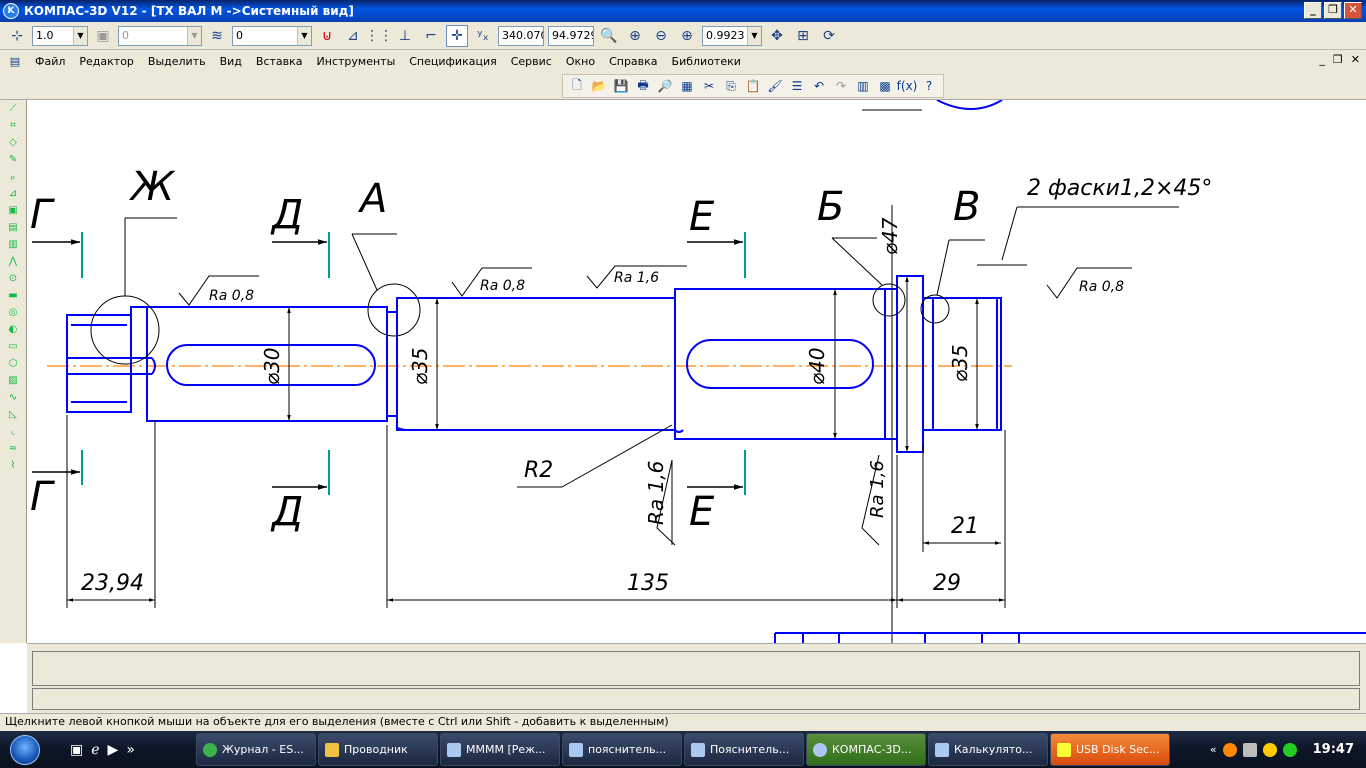 The width and height of the screenshot is (1366, 768). Describe the element at coordinates (661, 36) in the screenshot. I see `zoom-out-icon: ⊖` at that location.